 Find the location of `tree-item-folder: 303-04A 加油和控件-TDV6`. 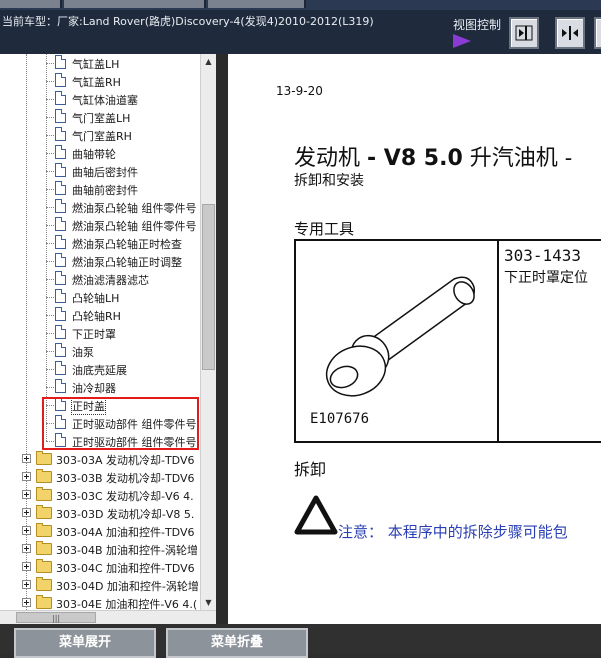

tree-item-folder: 303-04A 加油和控件-TDV6 is located at coordinates (100, 531).